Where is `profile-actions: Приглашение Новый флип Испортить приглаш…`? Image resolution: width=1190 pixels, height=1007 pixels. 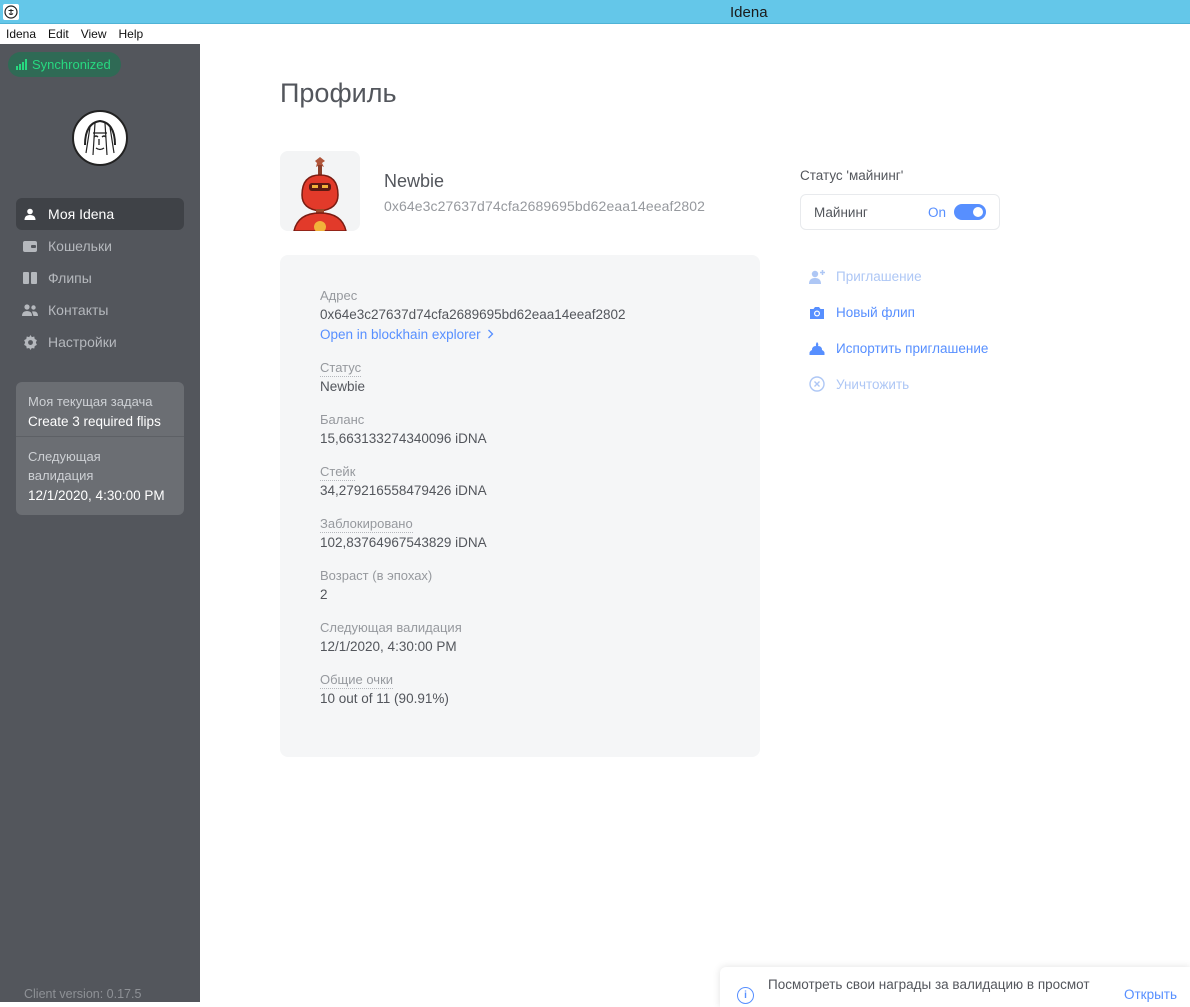
profile-actions: Приглашение Новый флип Испортить приглаш… is located at coordinates (928, 330).